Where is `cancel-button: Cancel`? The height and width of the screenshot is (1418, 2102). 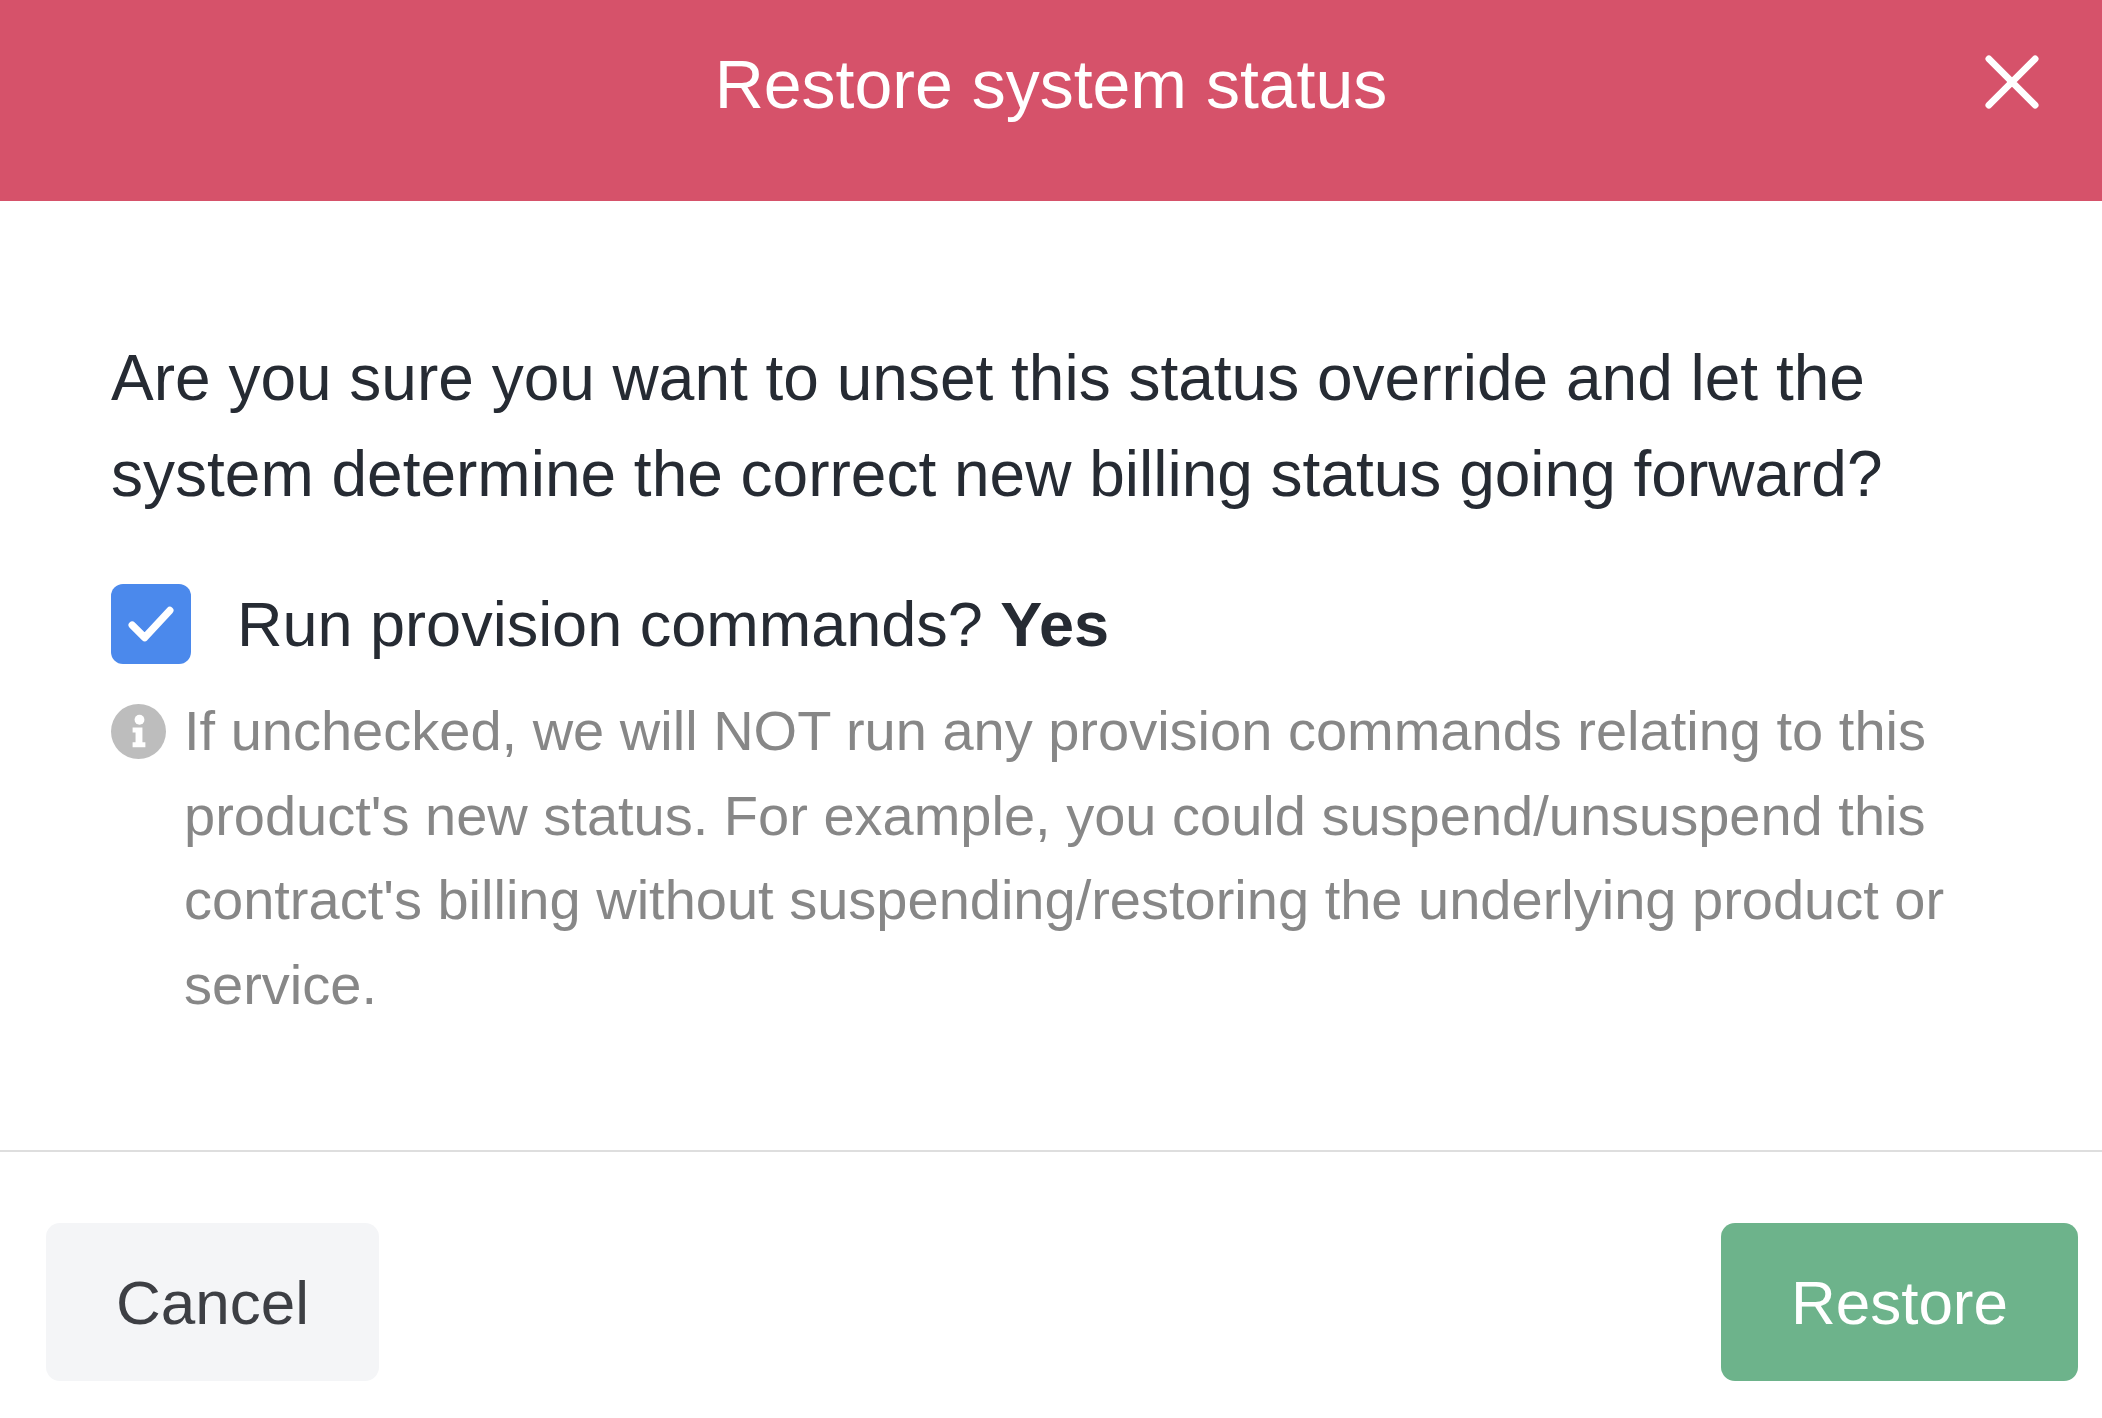 cancel-button: Cancel is located at coordinates (212, 1302).